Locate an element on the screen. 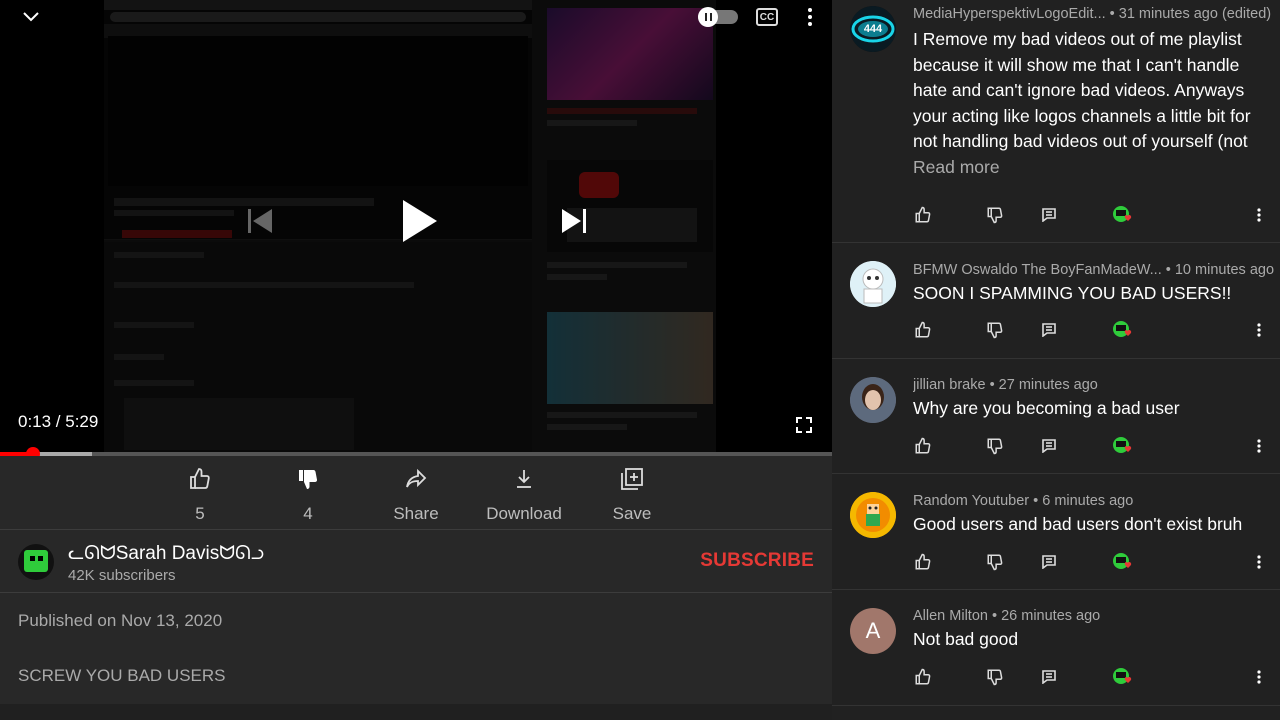 The image size is (1280, 720). skip-next-icon is located at coordinates (574, 221).